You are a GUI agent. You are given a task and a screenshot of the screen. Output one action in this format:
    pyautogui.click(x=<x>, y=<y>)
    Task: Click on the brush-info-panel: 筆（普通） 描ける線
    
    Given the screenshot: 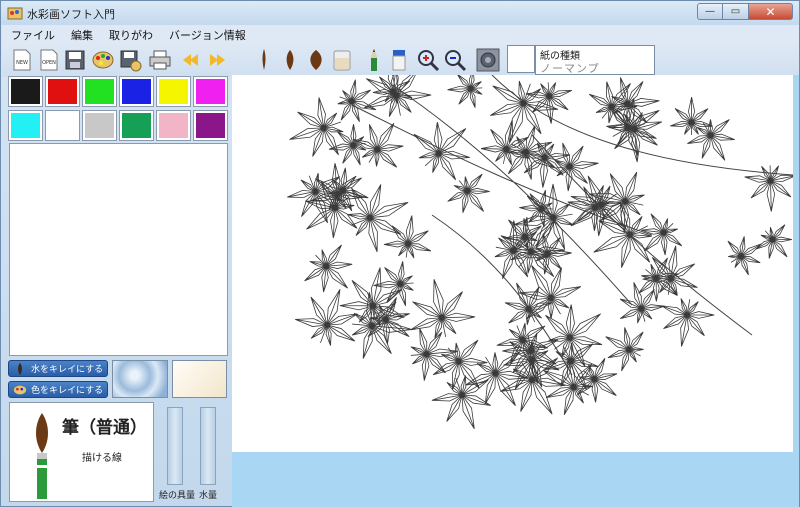 What is the action you would take?
    pyautogui.click(x=81, y=452)
    